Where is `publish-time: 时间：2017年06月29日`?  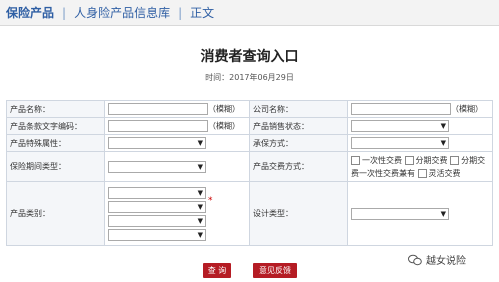
publish-time: 时间：2017年06月29日 is located at coordinates (249, 77).